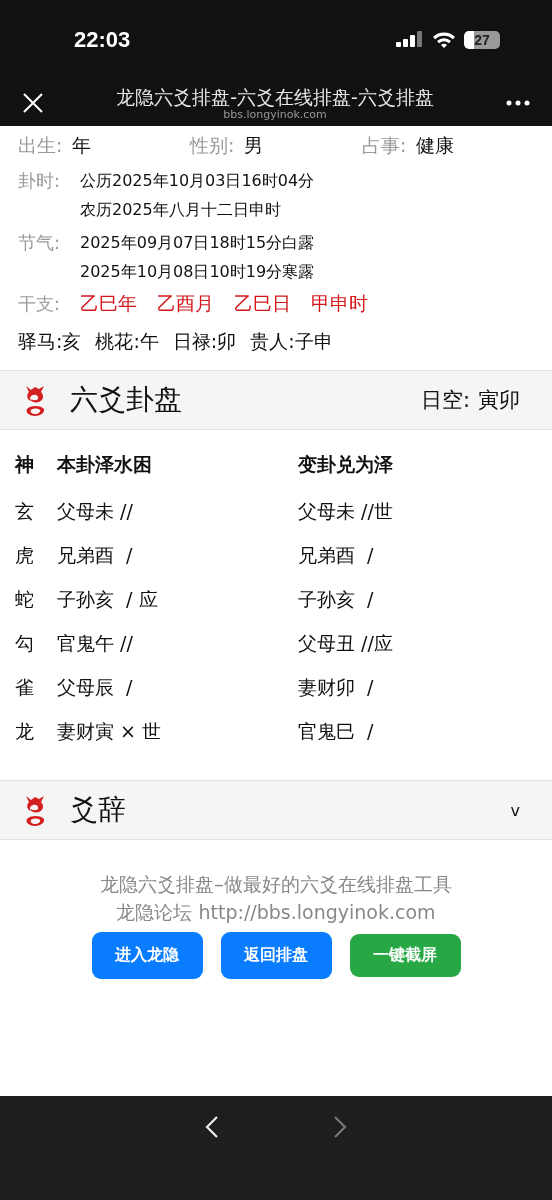 This screenshot has height=1200, width=552. I want to click on column-header: 变卦兑为泽, so click(346, 464).